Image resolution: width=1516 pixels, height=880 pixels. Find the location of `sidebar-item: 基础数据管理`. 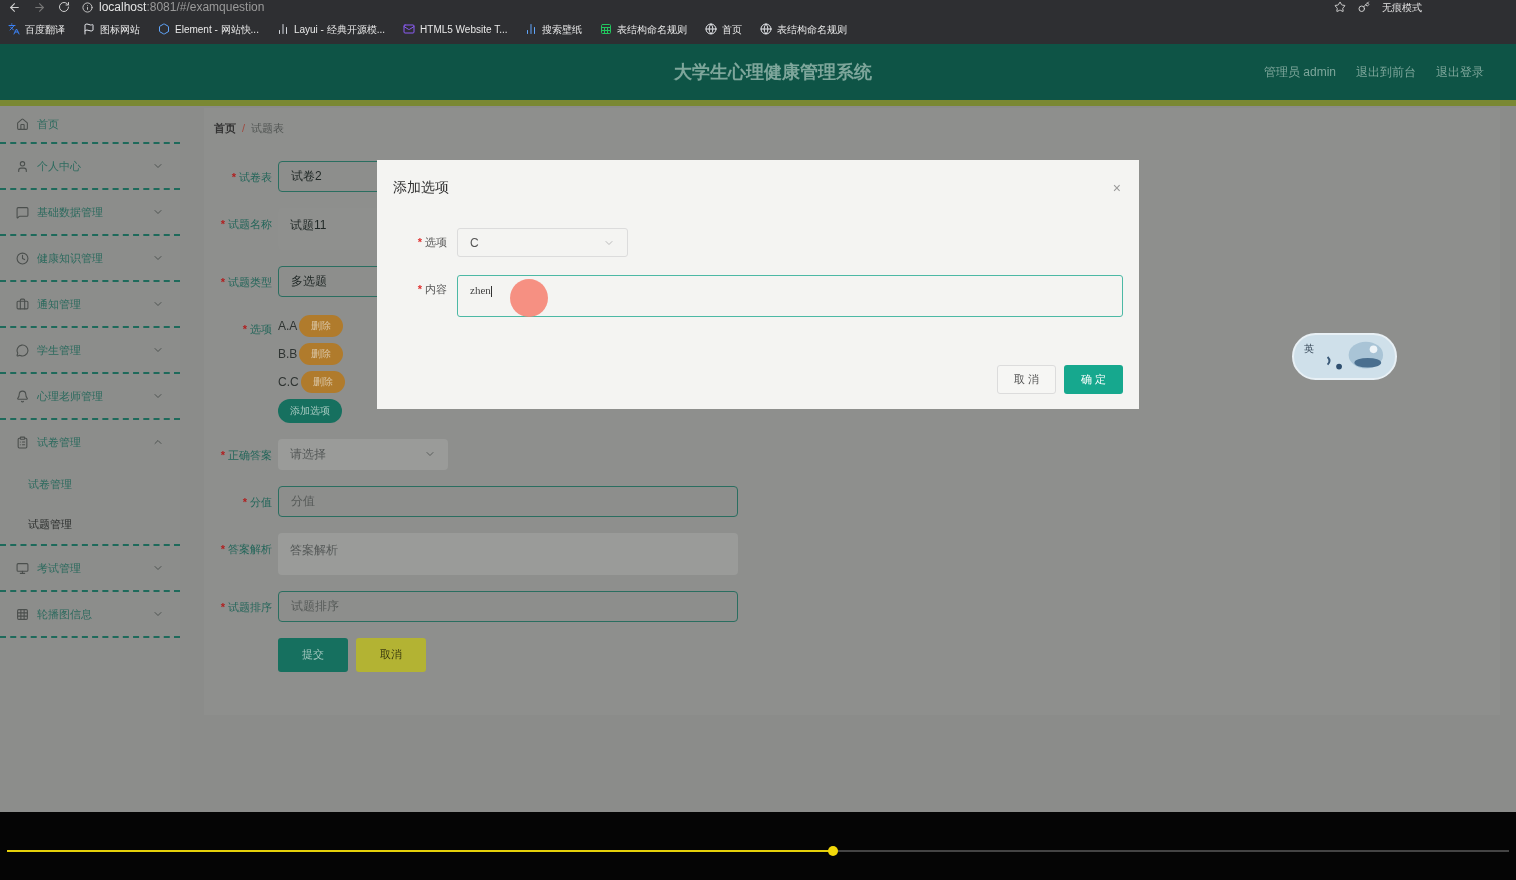

sidebar-item: 基础数据管理 is located at coordinates (90, 212).